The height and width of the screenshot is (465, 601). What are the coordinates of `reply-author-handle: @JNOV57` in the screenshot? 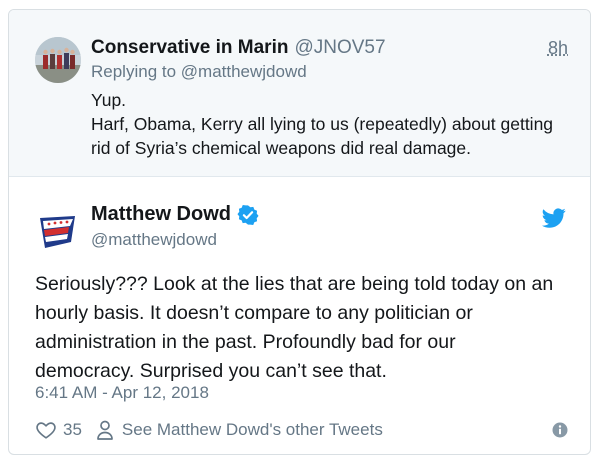 It's located at (339, 47).